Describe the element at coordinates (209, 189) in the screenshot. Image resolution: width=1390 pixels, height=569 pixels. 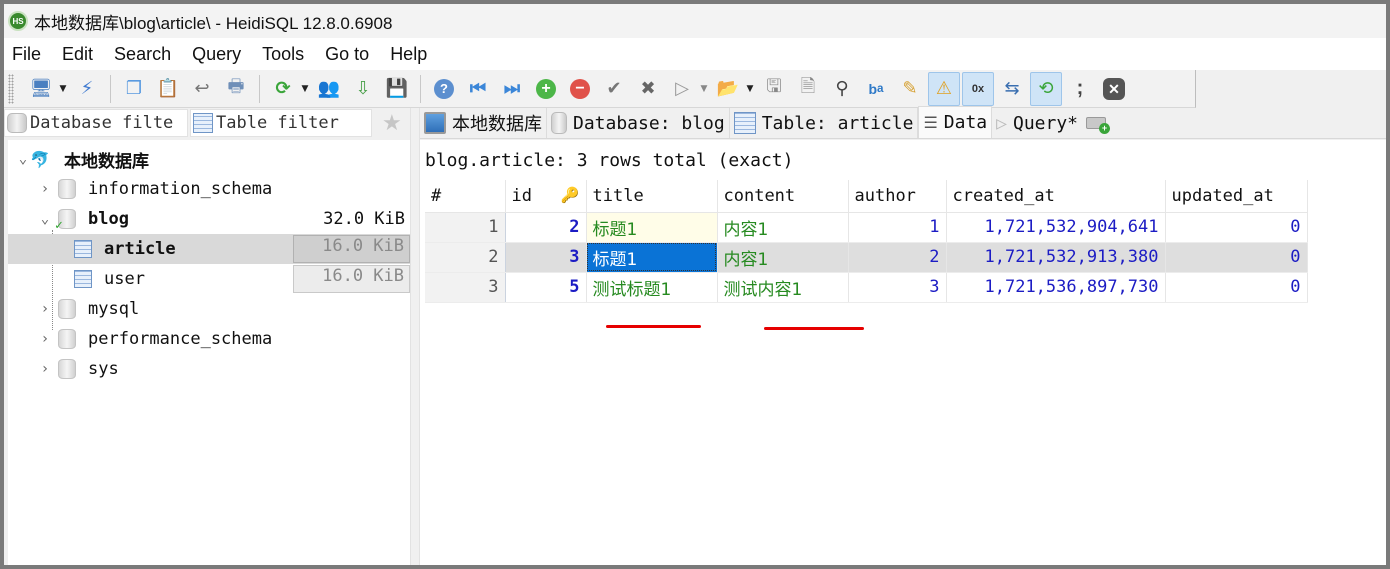
I see `tree-node-information-schema: › information_schema` at that location.